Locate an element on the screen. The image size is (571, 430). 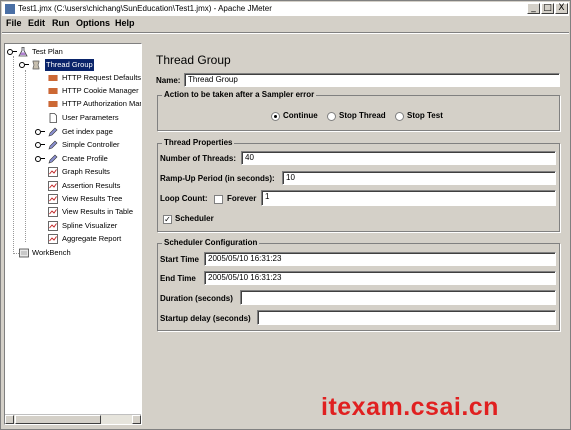
tree-node-label: Assertion Results is located at coordinates (91, 185).